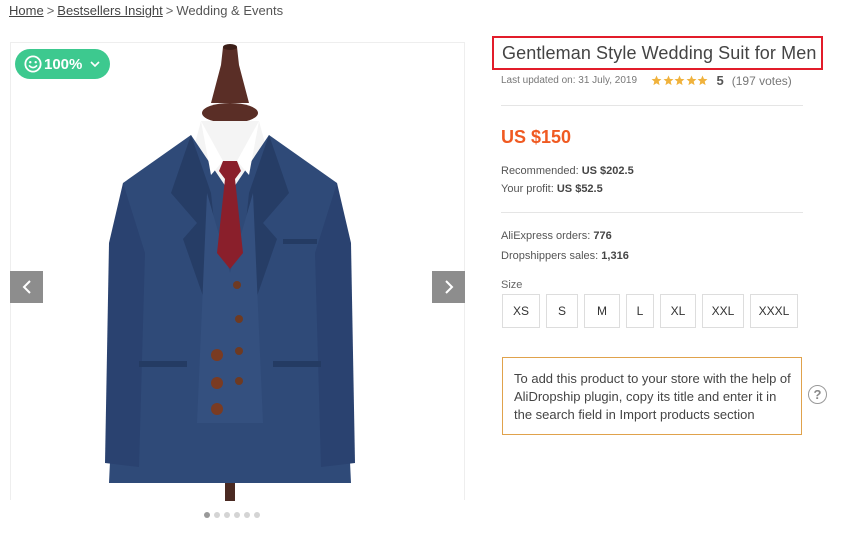 Image resolution: width=843 pixels, height=535 pixels. I want to click on chevron-left-icon, so click(26, 287).